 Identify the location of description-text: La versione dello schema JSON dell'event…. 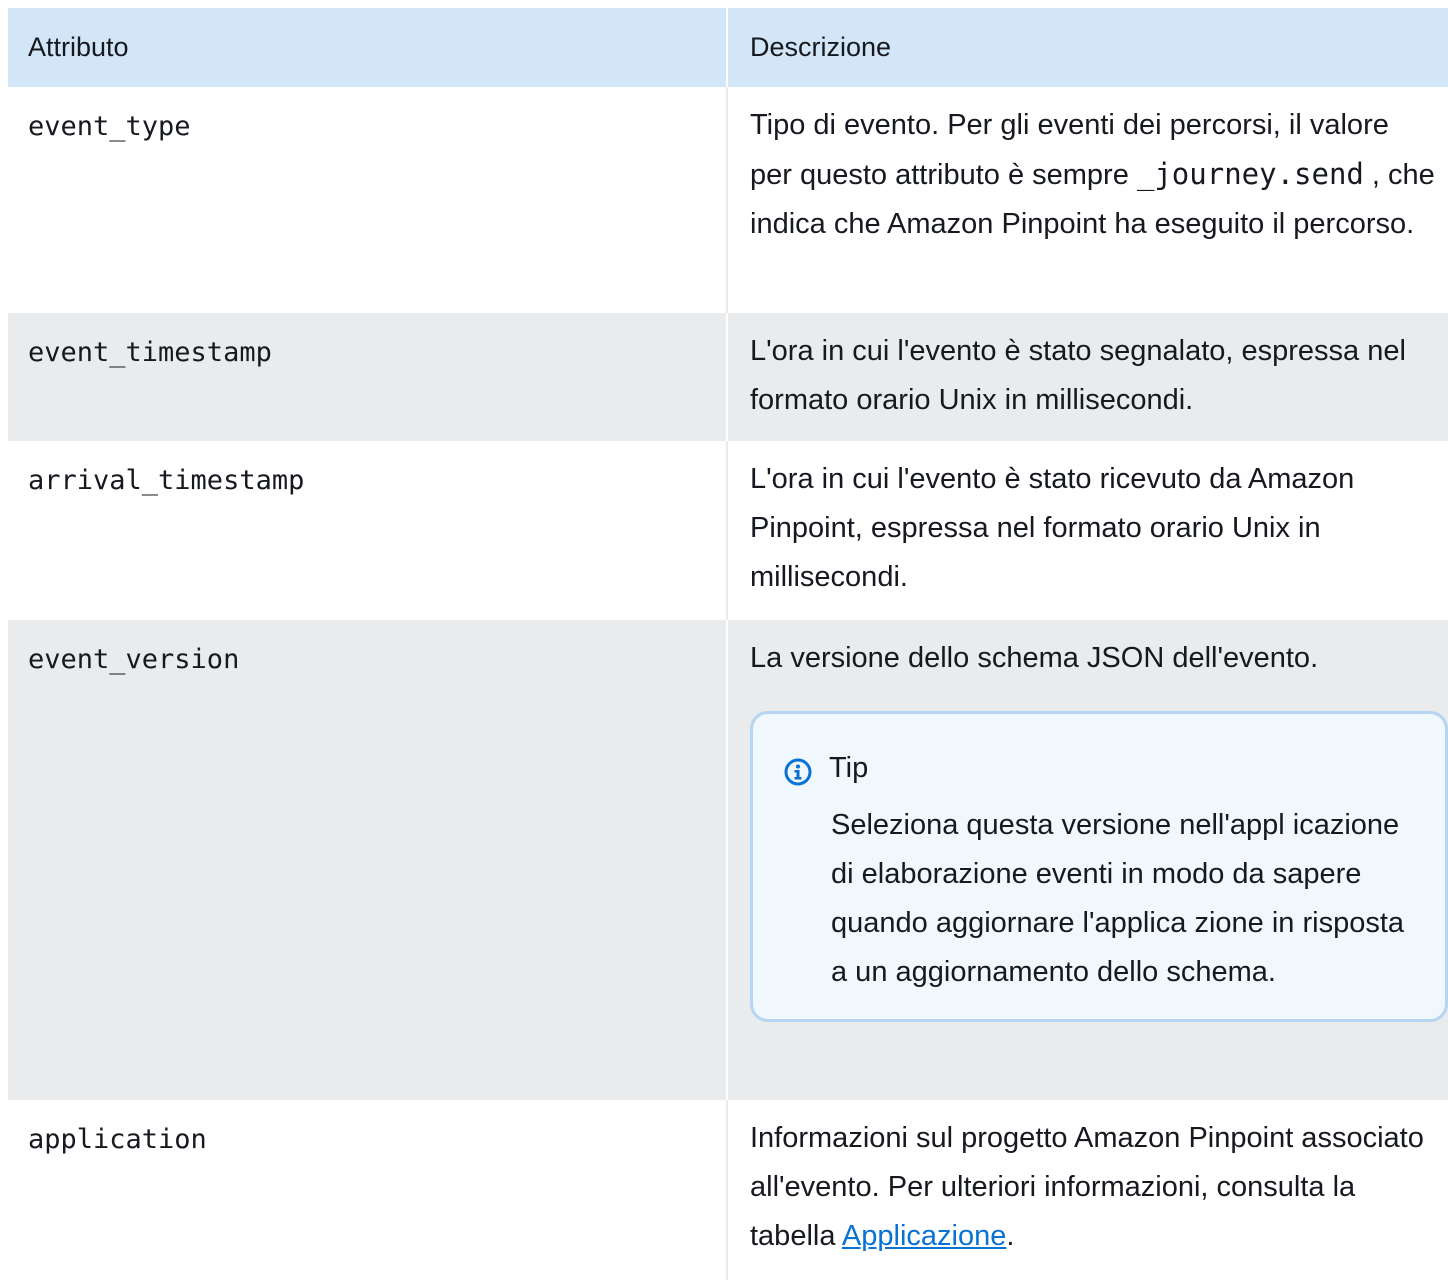
(1034, 658).